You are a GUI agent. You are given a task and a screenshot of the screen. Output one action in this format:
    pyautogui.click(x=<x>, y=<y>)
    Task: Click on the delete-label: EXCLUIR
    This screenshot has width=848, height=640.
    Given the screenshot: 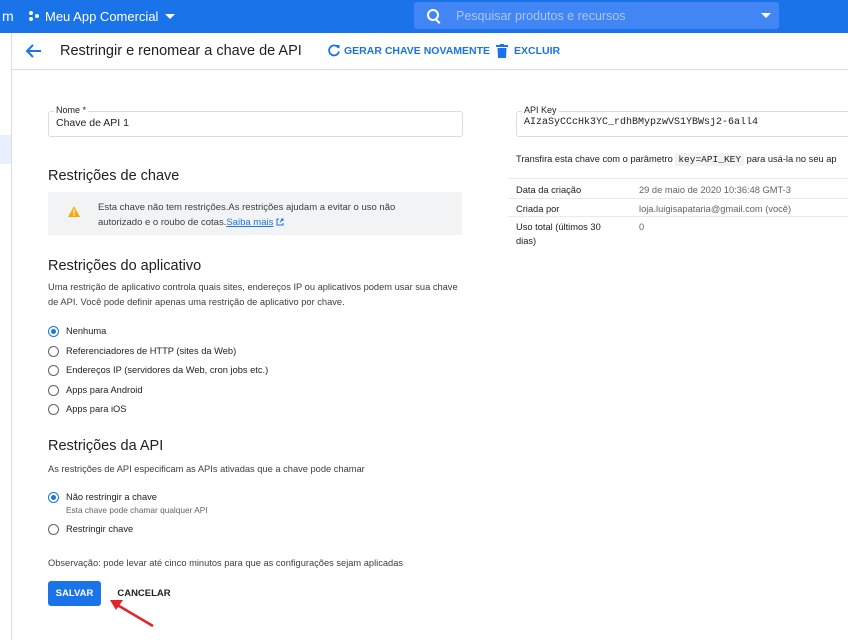 What is the action you would take?
    pyautogui.click(x=537, y=51)
    